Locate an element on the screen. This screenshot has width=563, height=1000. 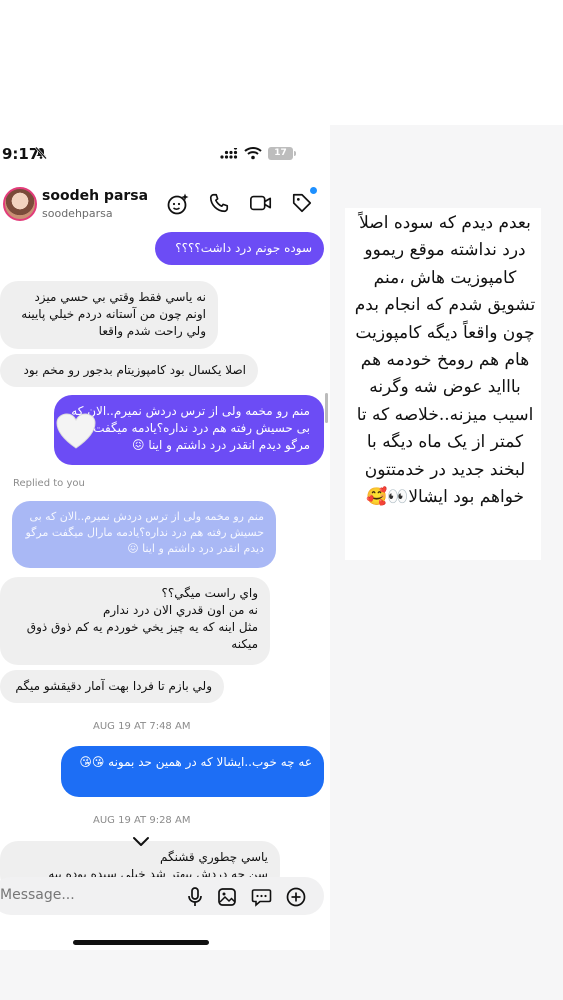
battery-nub is located at coordinates (295, 153).